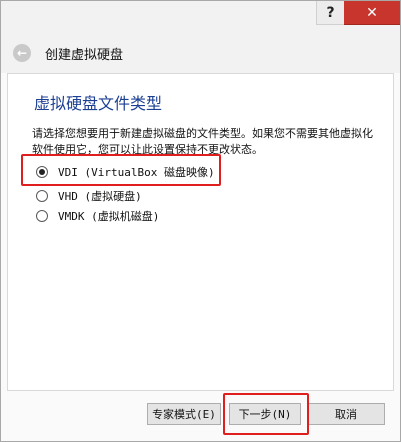 The width and height of the screenshot is (401, 442). Describe the element at coordinates (330, 13) in the screenshot. I see `help-button: ?` at that location.